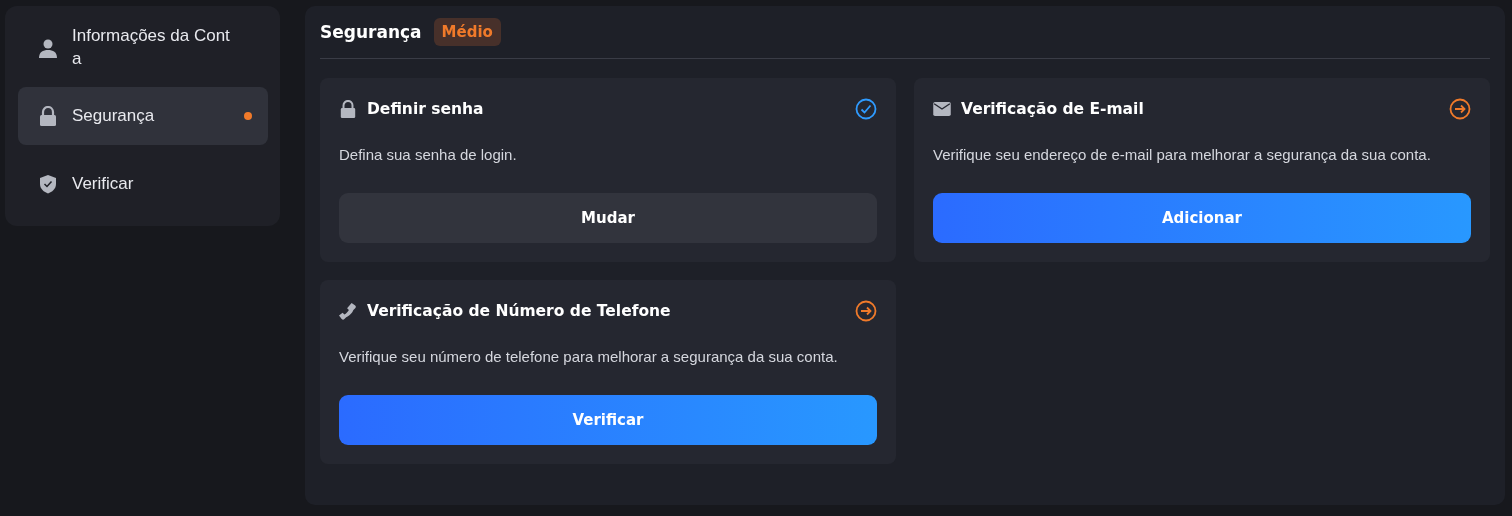 This screenshot has height=516, width=1512. What do you see at coordinates (608, 420) in the screenshot?
I see `action-button: Verificar` at bounding box center [608, 420].